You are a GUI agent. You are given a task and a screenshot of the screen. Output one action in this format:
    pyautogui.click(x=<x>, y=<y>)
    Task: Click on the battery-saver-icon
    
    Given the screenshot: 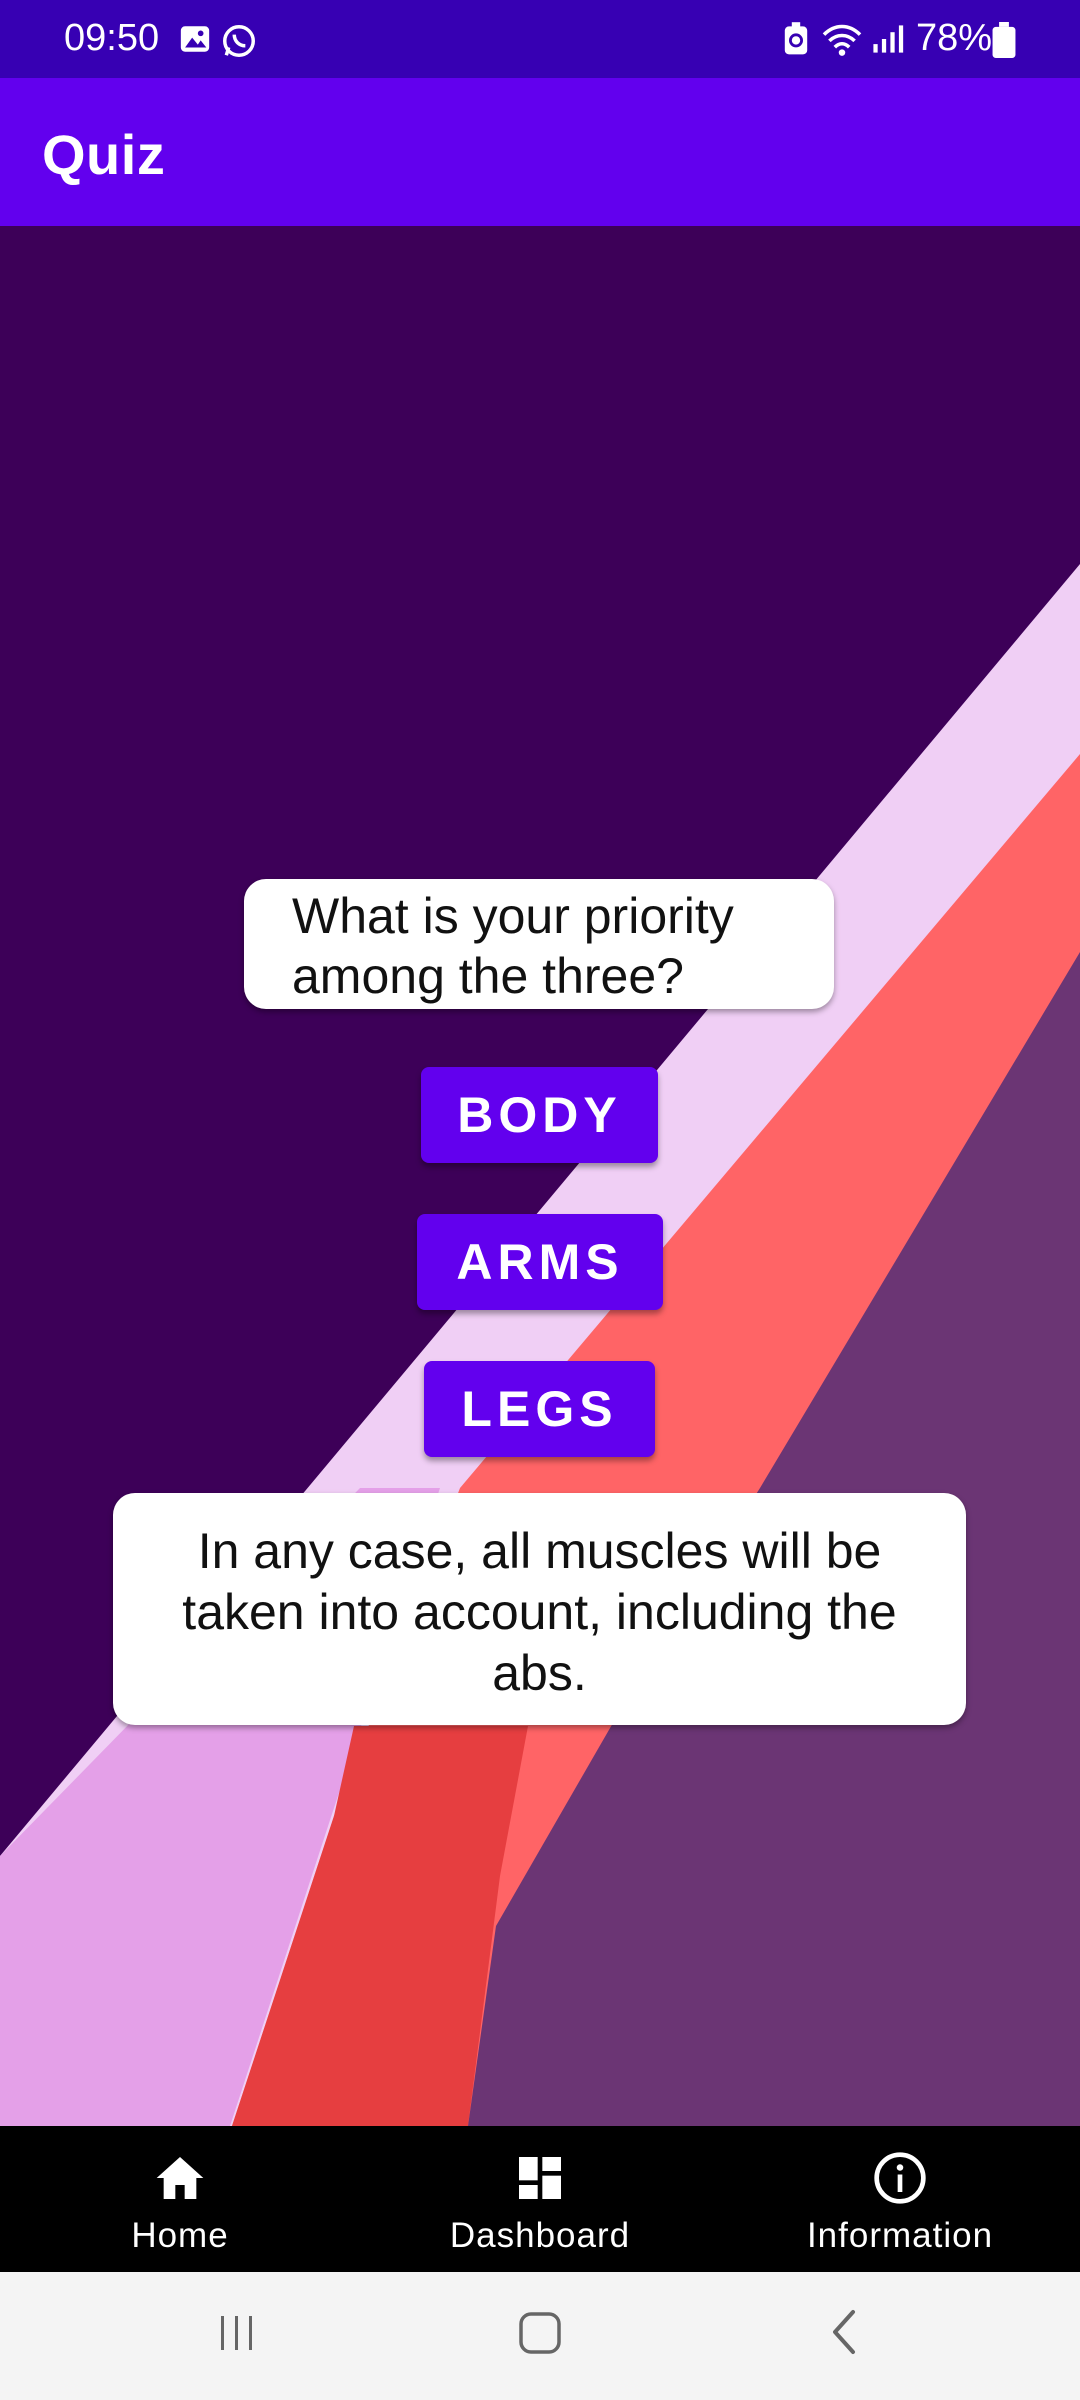 What is the action you would take?
    pyautogui.click(x=796, y=38)
    